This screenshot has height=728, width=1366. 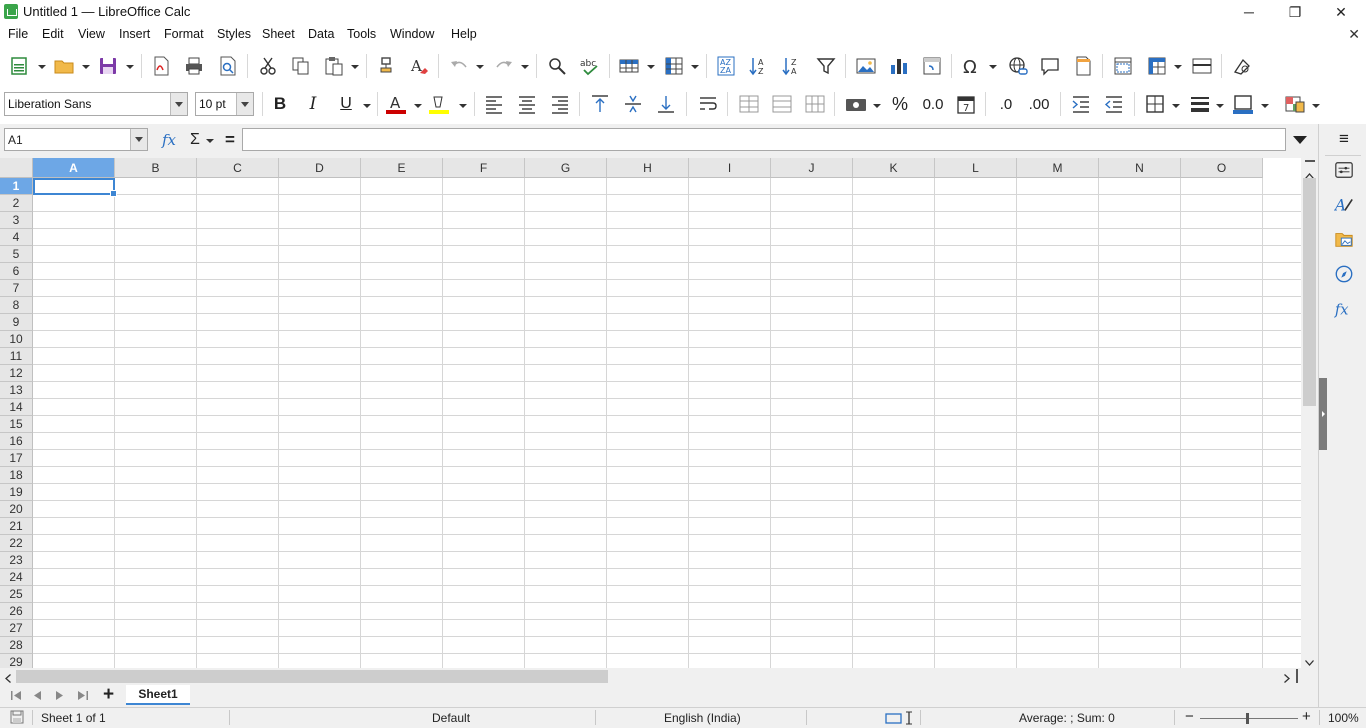 I want to click on find-replace-icon, so click(x=557, y=66).